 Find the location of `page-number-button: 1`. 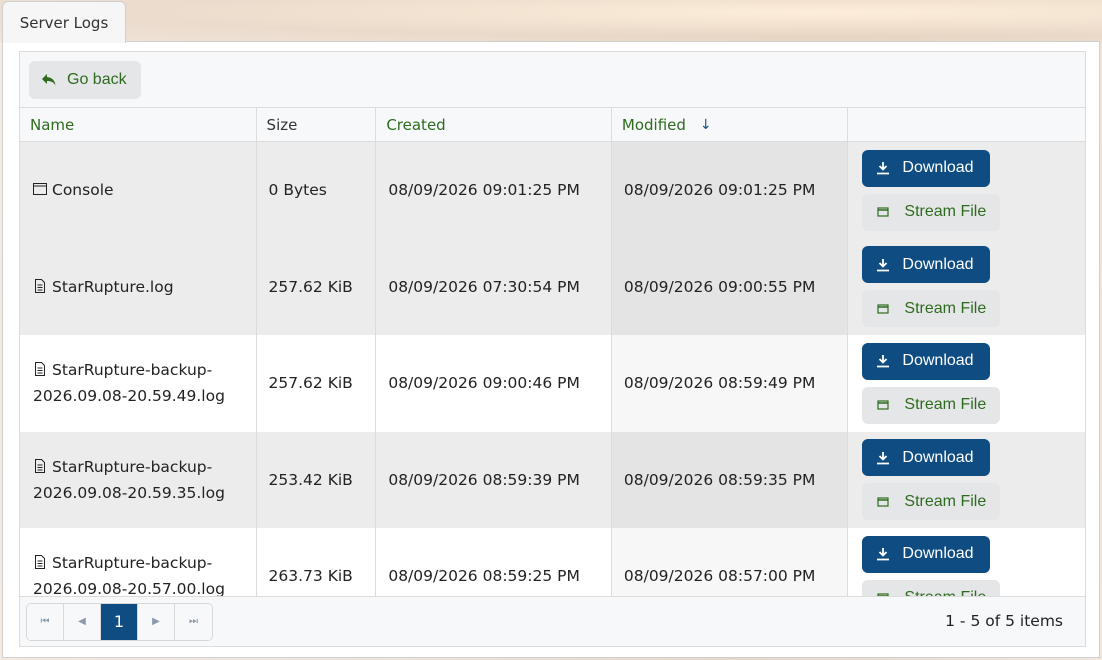

page-number-button: 1 is located at coordinates (119, 621).